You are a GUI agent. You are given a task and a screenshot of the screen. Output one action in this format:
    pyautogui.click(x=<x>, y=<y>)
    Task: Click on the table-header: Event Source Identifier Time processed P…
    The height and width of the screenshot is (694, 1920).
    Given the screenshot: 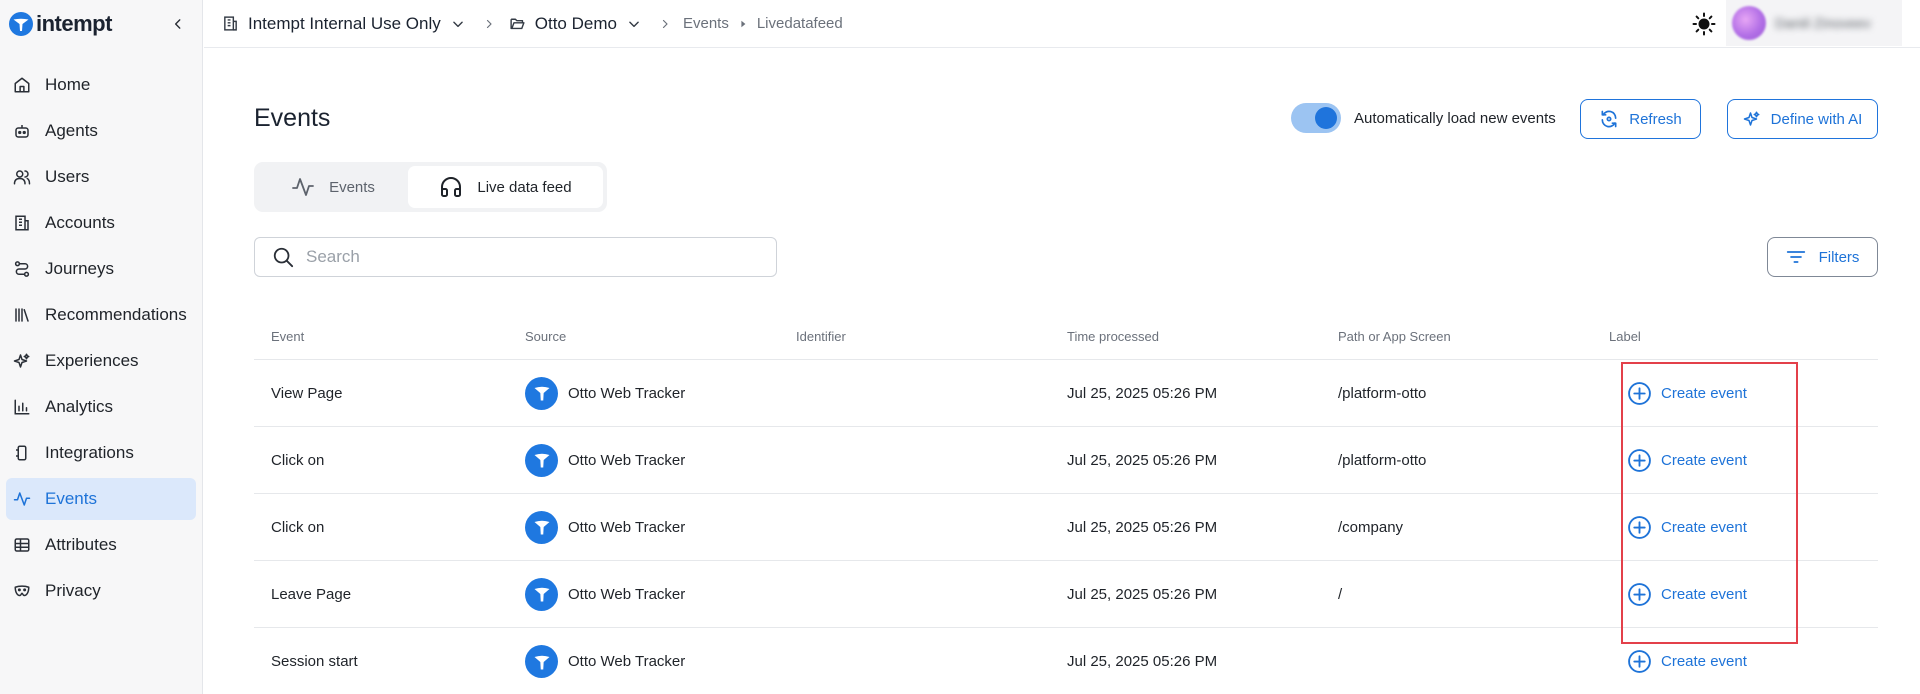 What is the action you would take?
    pyautogui.click(x=1066, y=337)
    